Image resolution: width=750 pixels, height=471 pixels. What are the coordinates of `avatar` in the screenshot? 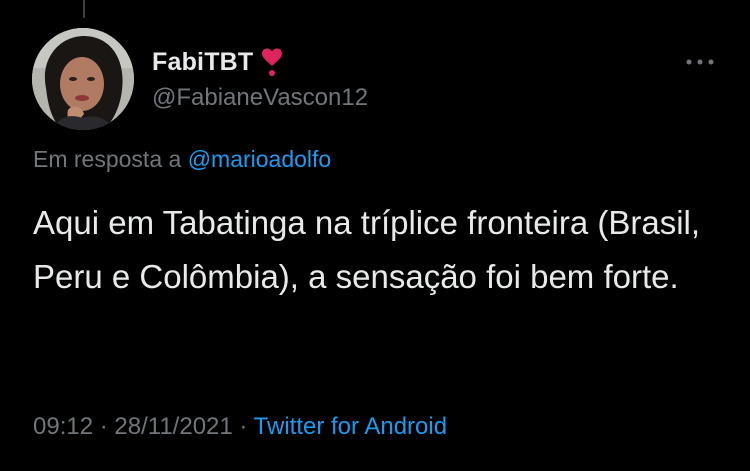 It's located at (83, 79).